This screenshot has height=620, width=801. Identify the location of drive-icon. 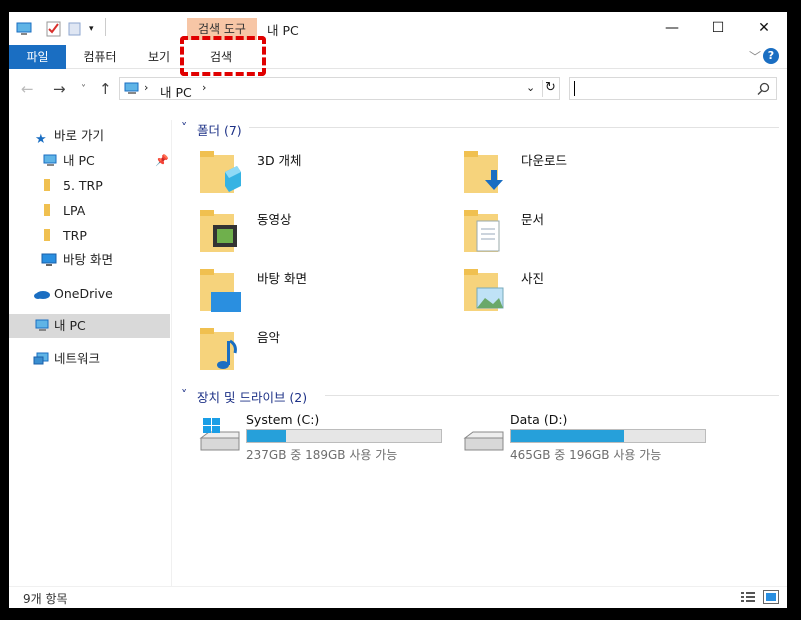
(483, 441).